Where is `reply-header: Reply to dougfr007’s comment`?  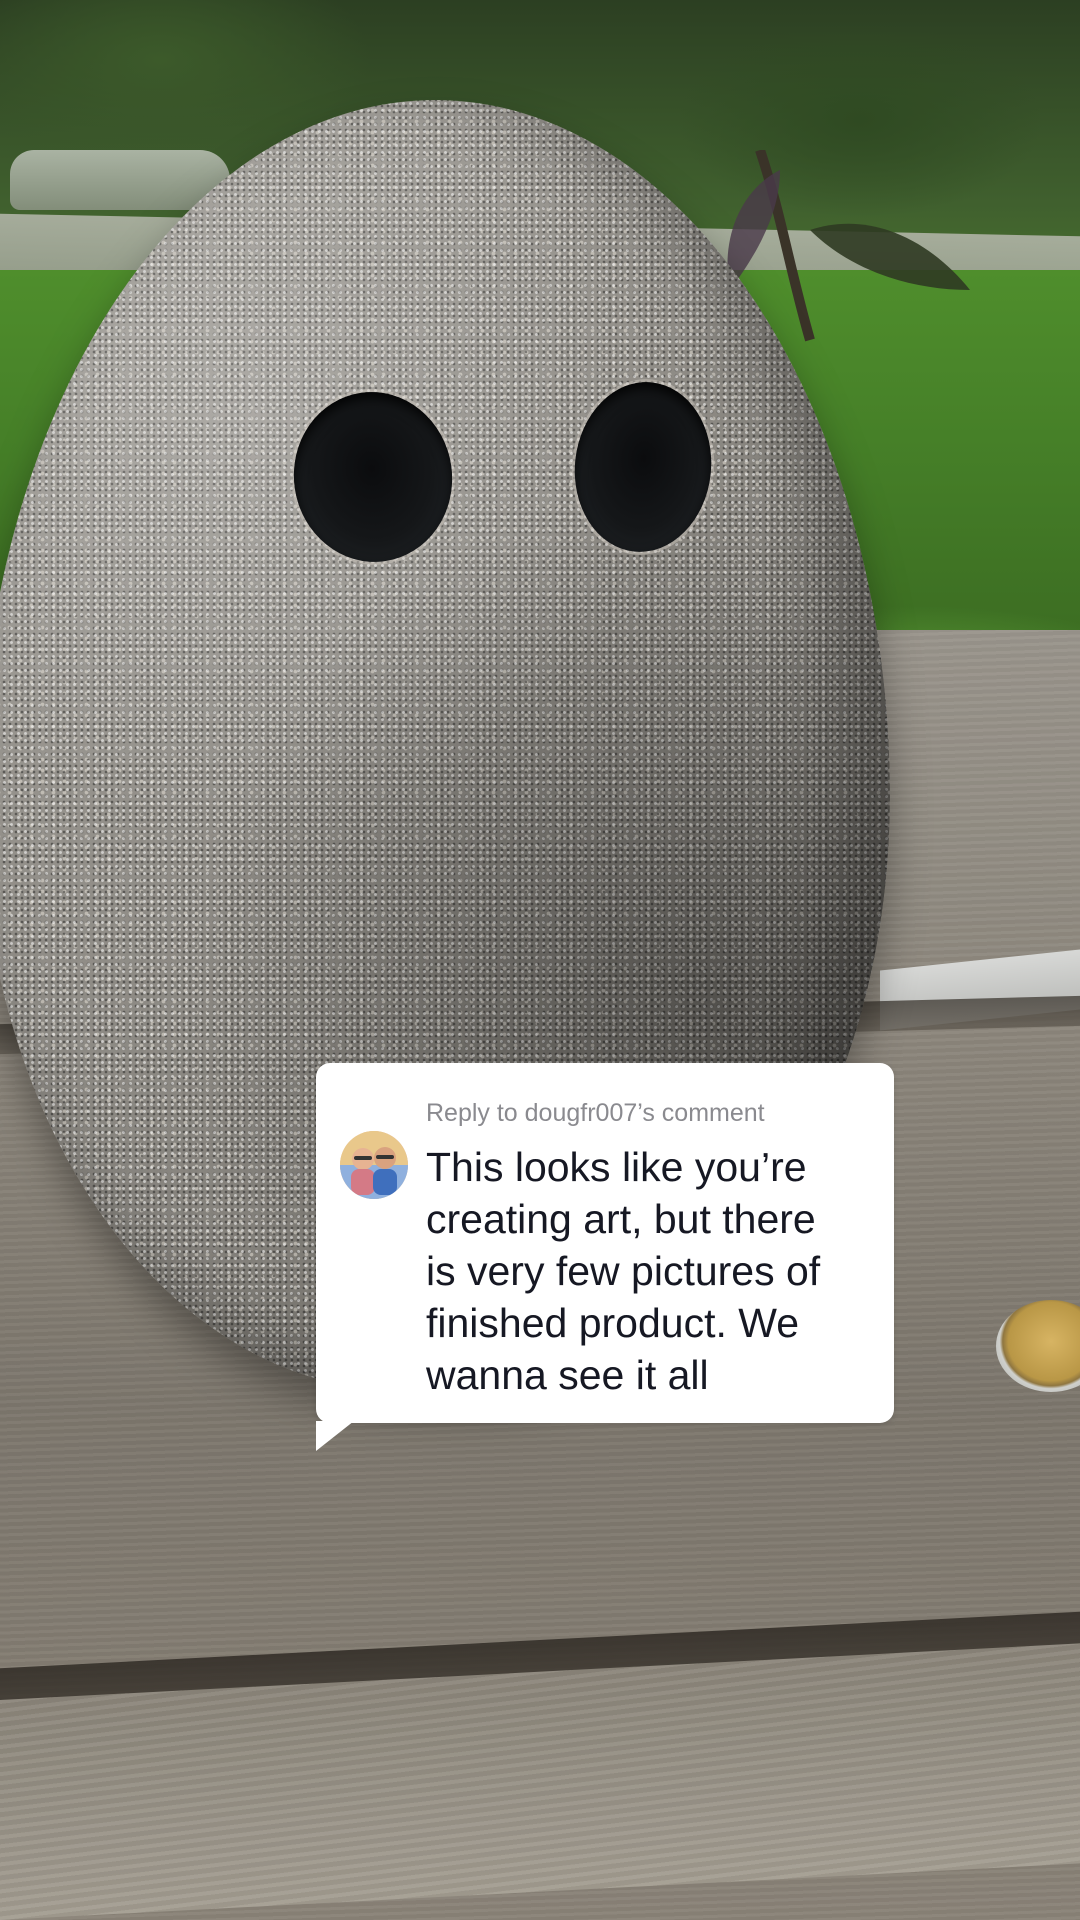 reply-header: Reply to dougfr007’s comment is located at coordinates (595, 1113).